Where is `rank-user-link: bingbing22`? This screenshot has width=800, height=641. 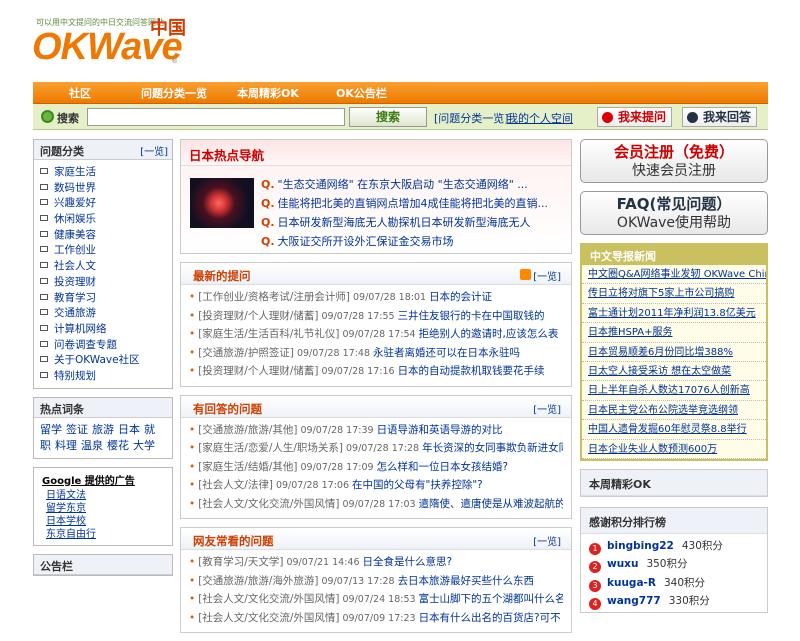
rank-user-link: bingbing22 is located at coordinates (640, 546).